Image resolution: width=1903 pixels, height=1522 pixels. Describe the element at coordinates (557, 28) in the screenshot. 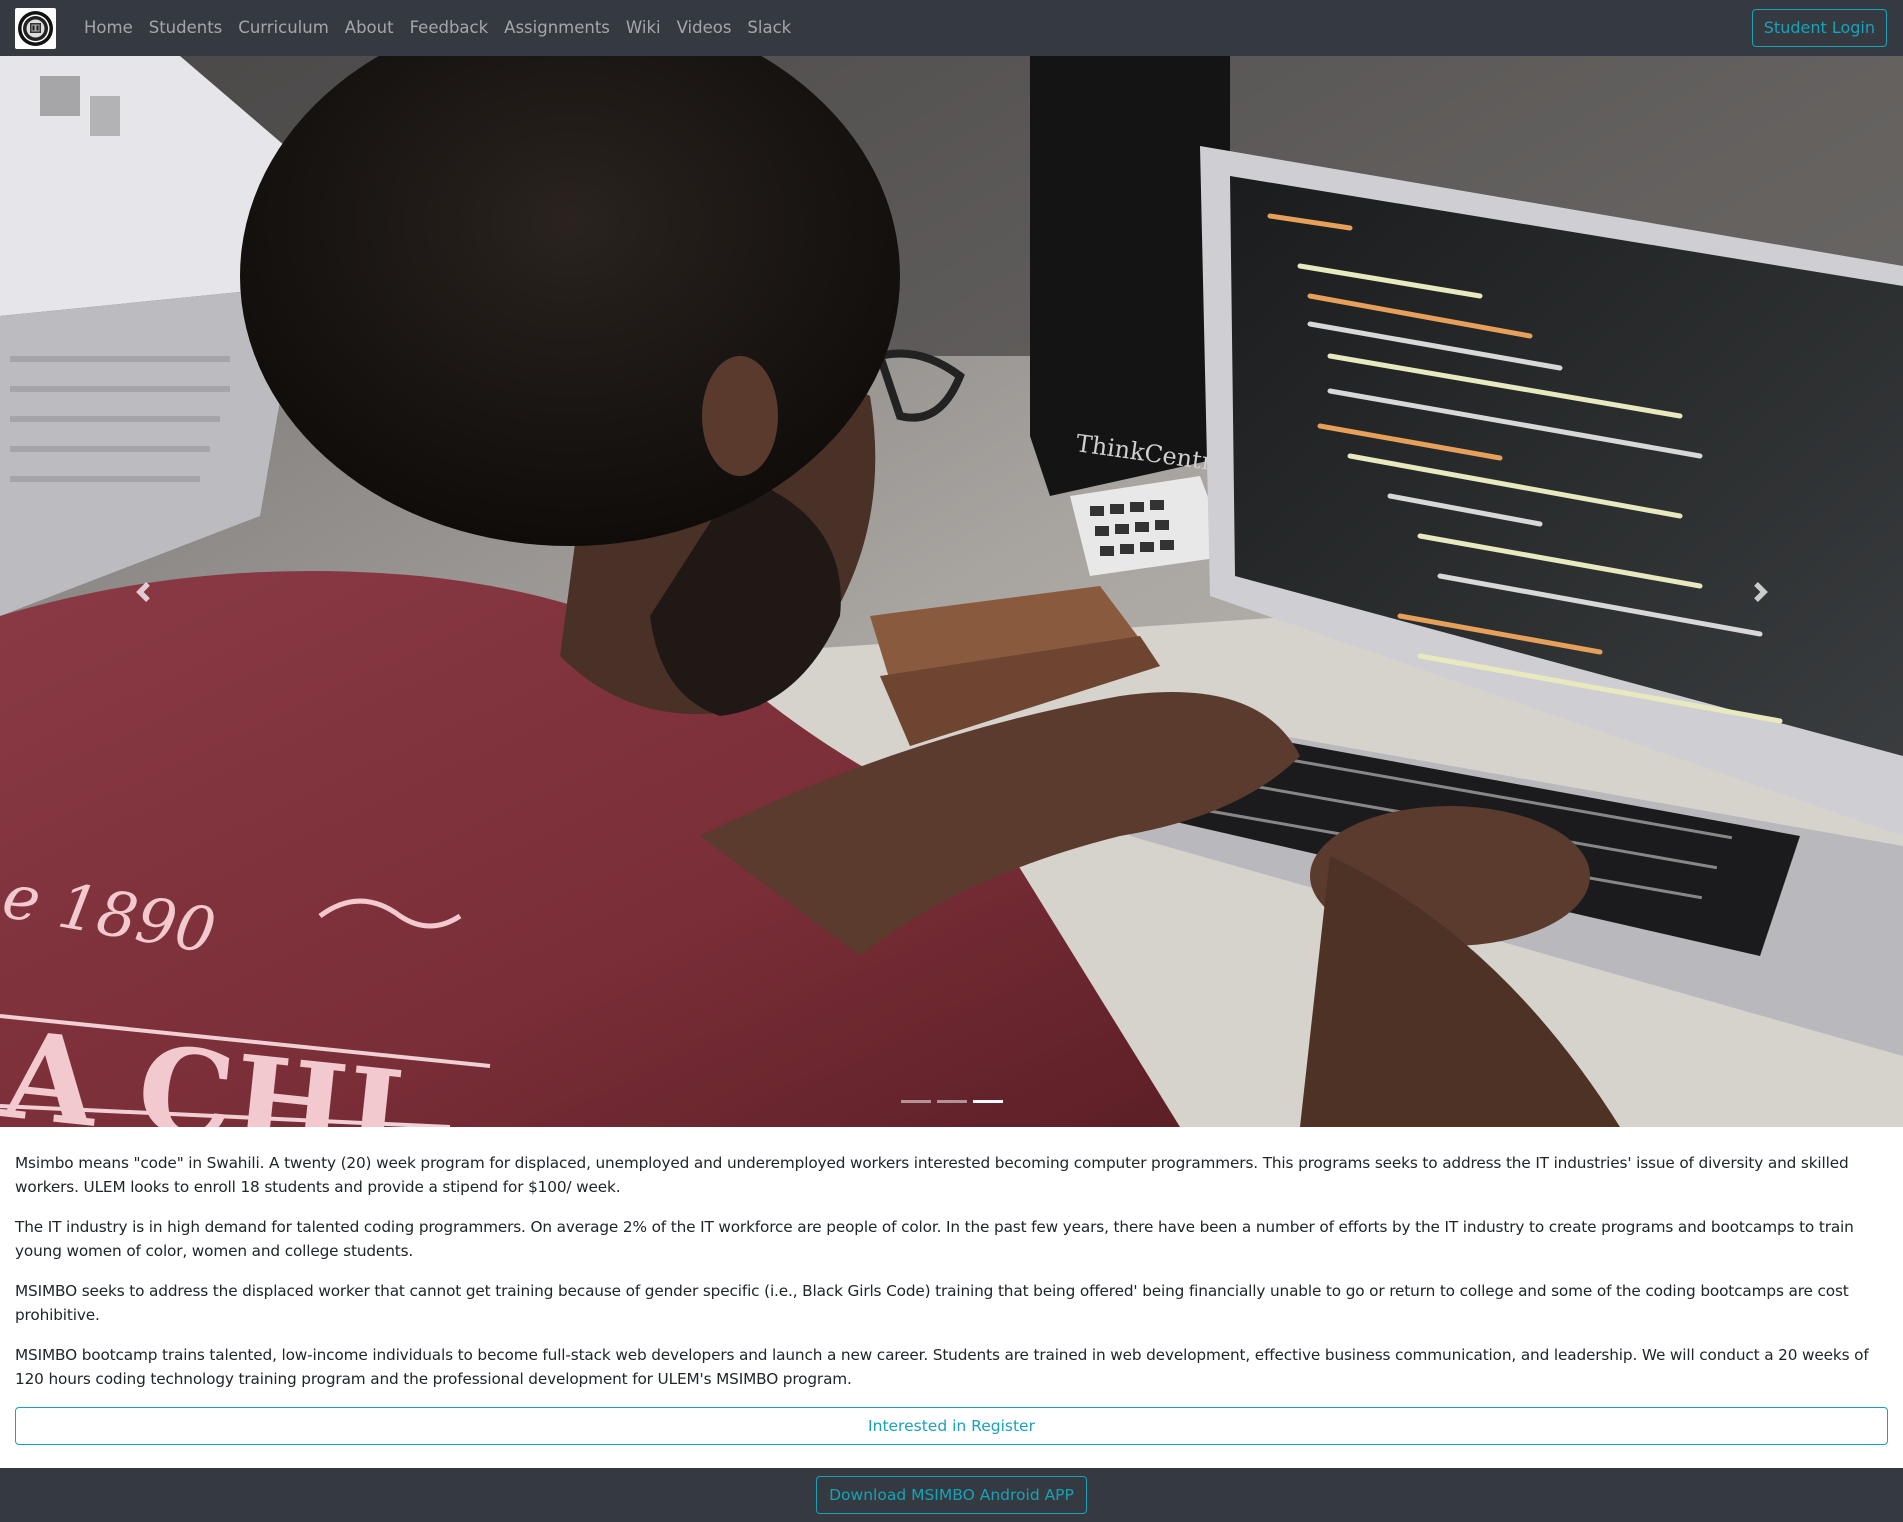

I see `nav-link-assignments: Assignments` at that location.